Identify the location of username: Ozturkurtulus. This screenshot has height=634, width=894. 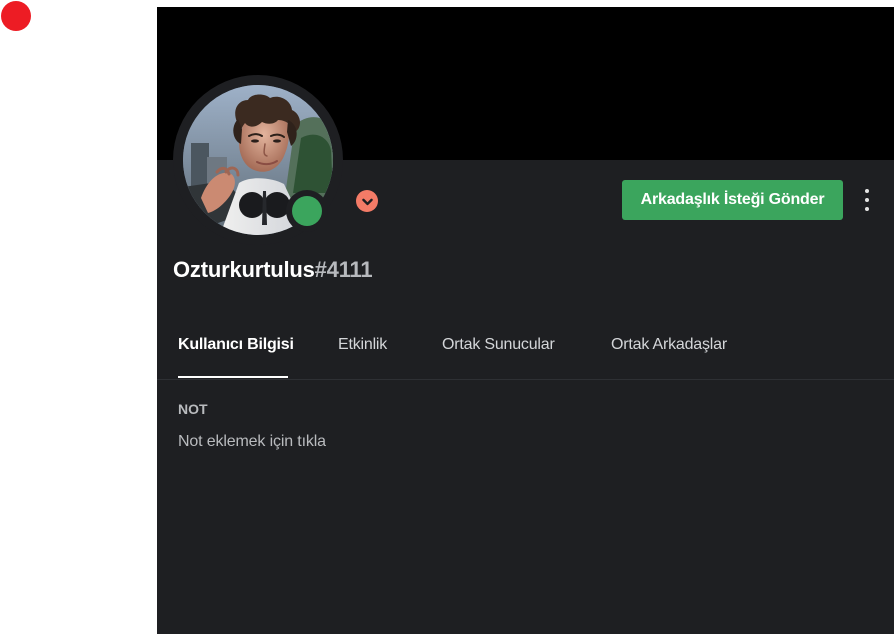
(244, 269).